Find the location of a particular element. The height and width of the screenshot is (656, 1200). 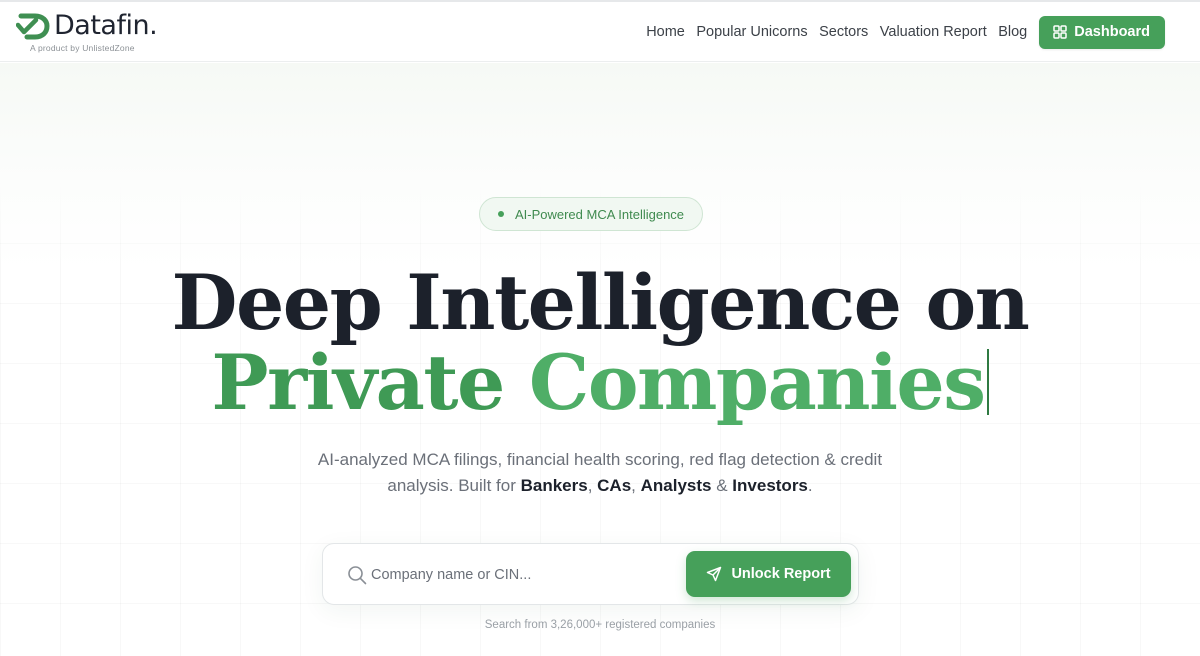

badge-dot-icon is located at coordinates (500, 214).